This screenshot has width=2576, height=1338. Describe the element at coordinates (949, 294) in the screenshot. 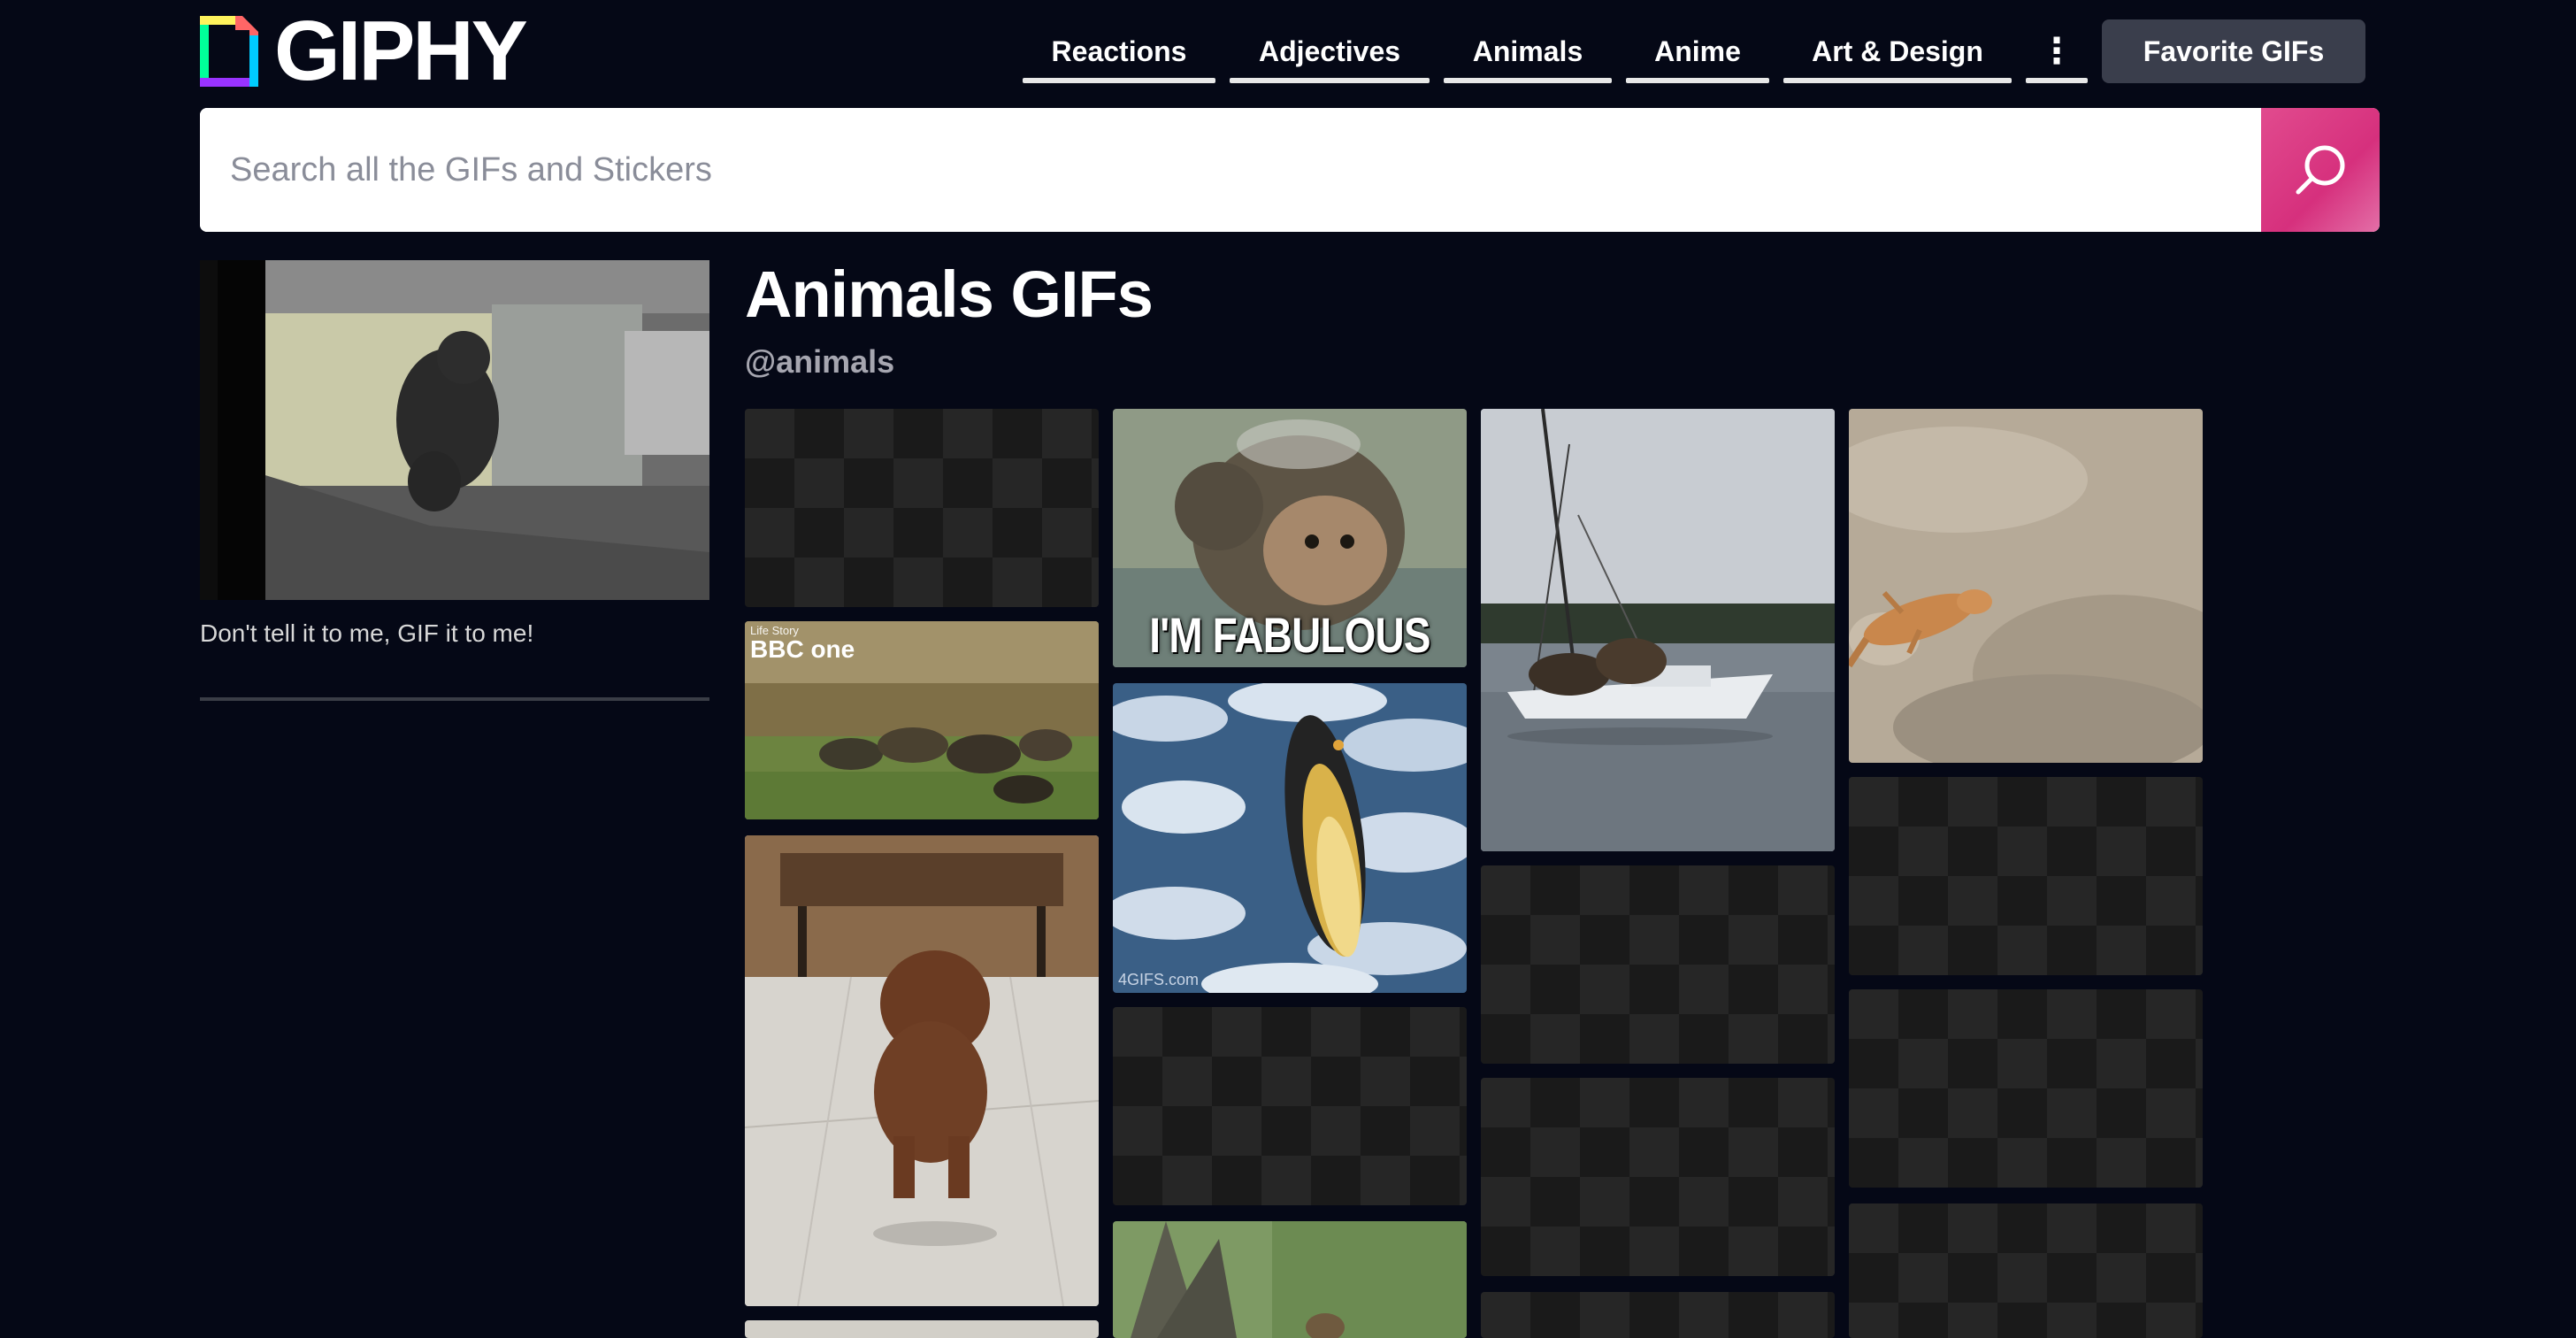

I see `page-title: Animals GIFs` at that location.